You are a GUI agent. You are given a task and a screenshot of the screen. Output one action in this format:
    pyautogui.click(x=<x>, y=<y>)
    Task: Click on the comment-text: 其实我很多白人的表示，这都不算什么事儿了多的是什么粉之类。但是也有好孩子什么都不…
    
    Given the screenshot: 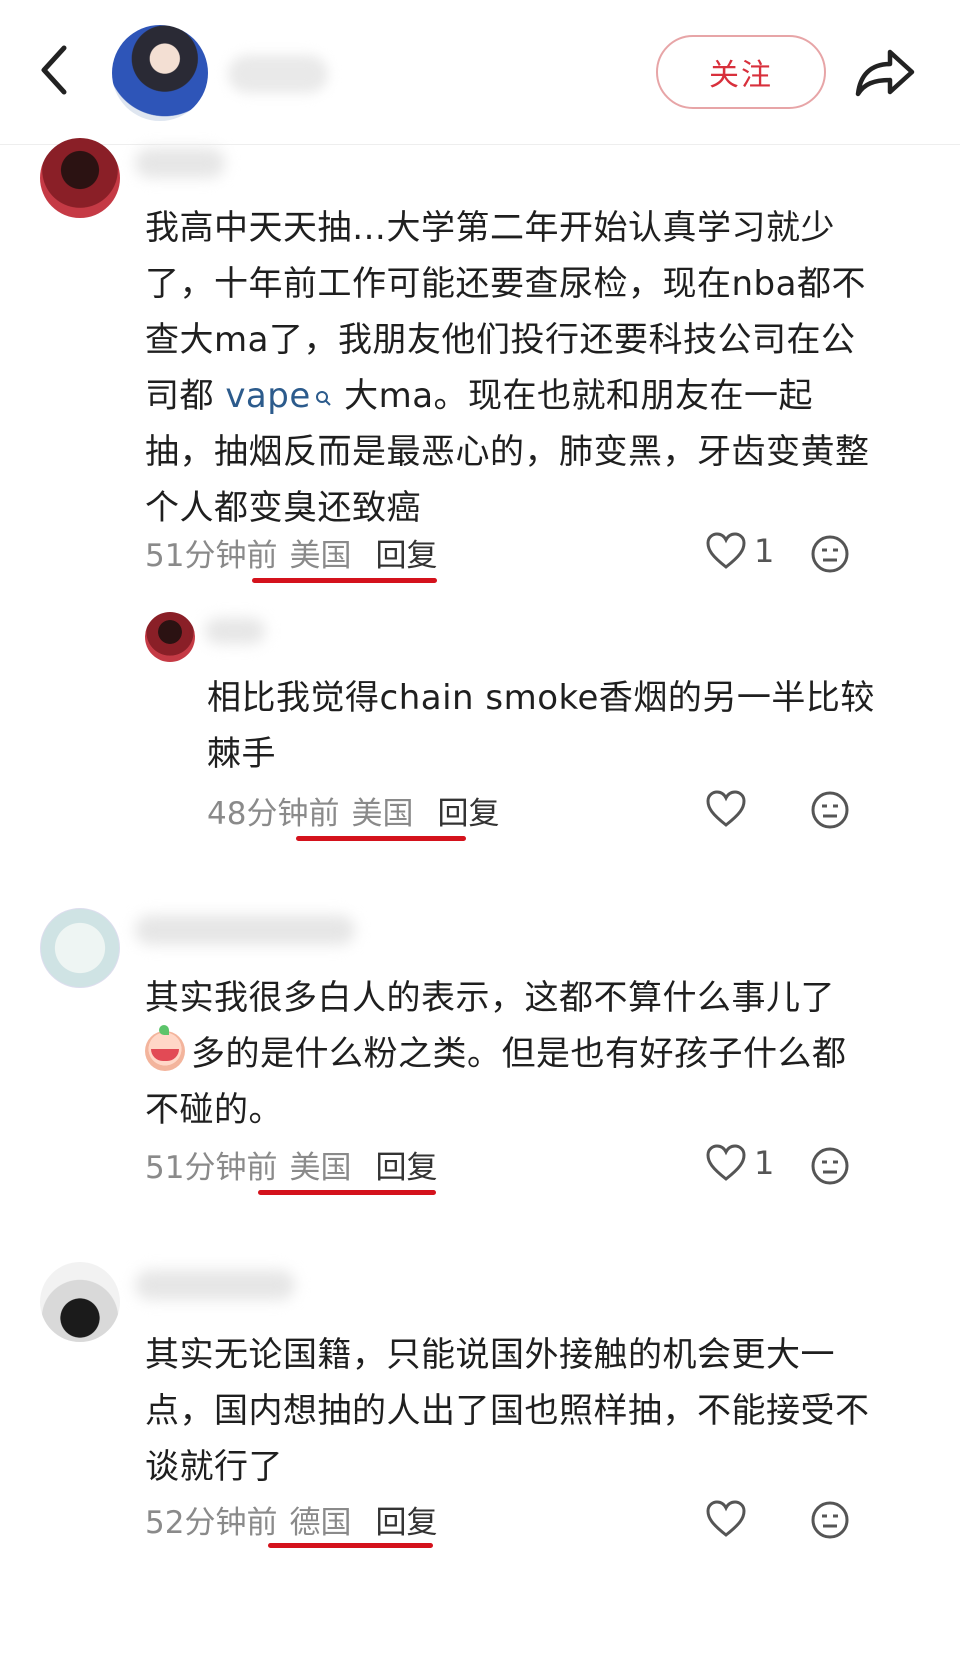 What is the action you would take?
    pyautogui.click(x=510, y=1054)
    